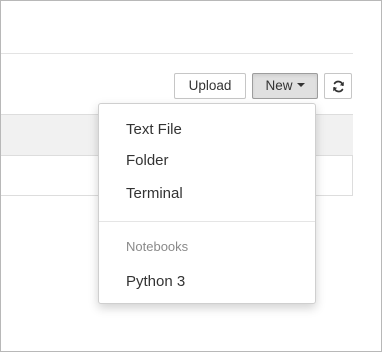  I want to click on menu-item-terminal: Terminal, so click(207, 194).